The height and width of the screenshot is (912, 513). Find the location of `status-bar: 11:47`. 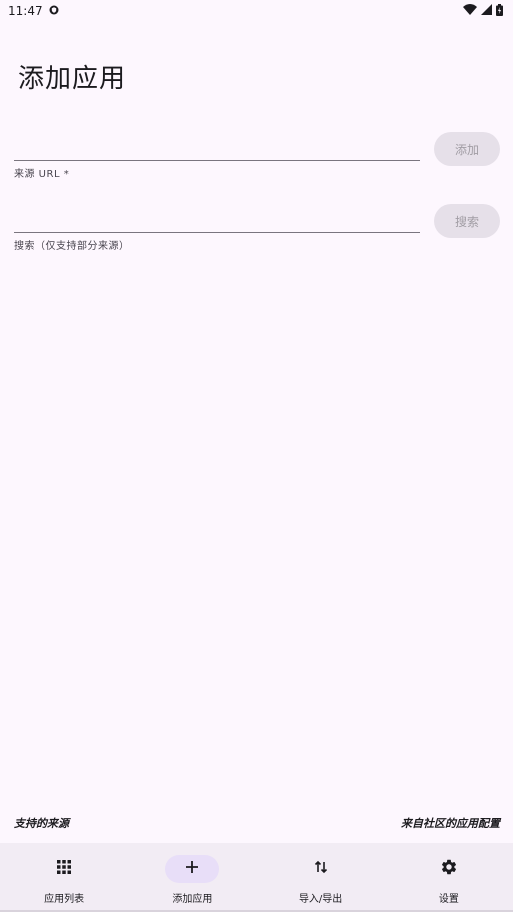

status-bar: 11:47 is located at coordinates (256, 11).